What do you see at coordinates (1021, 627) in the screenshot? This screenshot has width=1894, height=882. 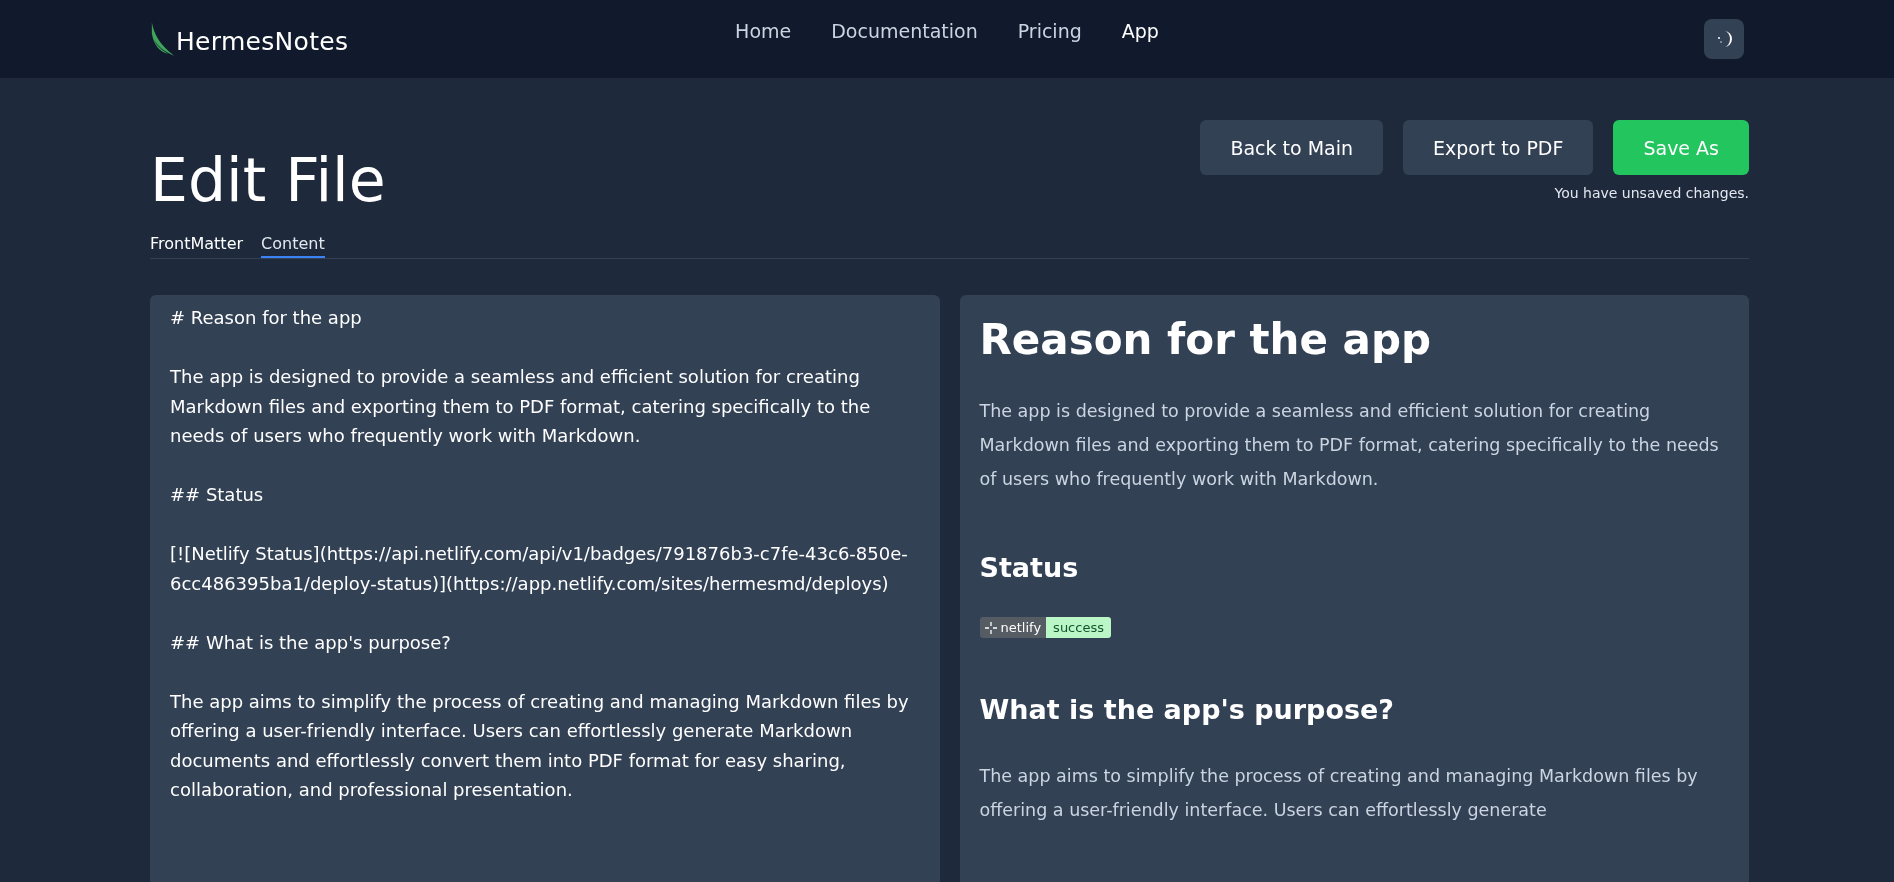 I see `badge-service-text: netlify` at bounding box center [1021, 627].